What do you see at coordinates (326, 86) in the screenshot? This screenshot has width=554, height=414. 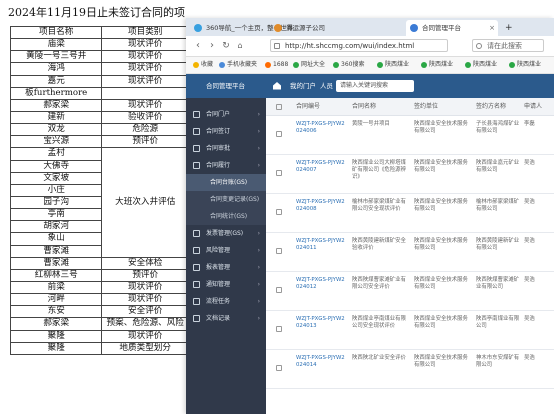 I see `nav-people: 人员` at bounding box center [326, 86].